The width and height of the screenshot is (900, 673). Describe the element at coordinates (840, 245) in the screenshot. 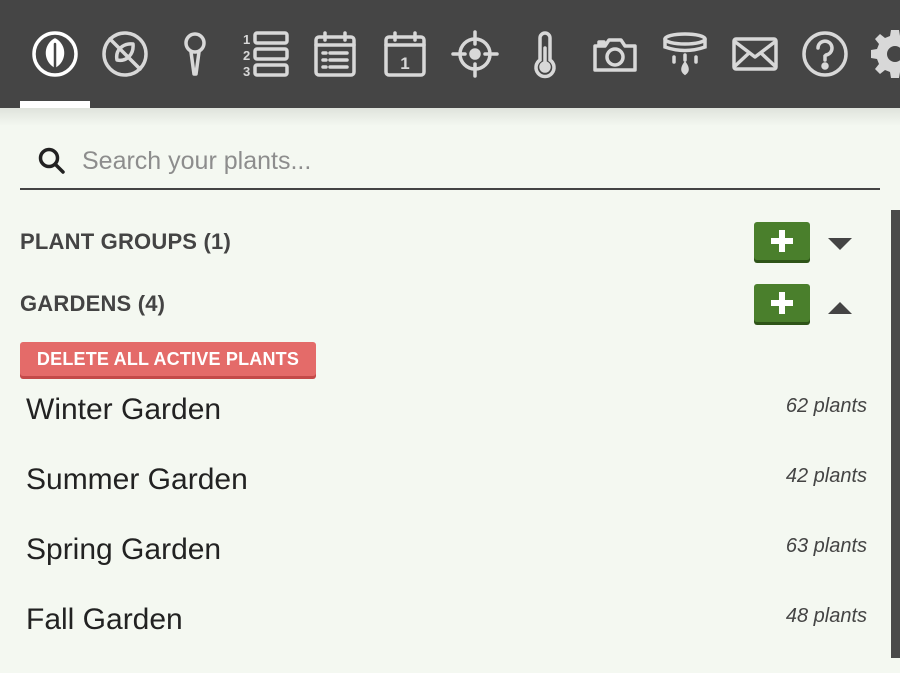

I see `expand-plant-groups-icon` at that location.